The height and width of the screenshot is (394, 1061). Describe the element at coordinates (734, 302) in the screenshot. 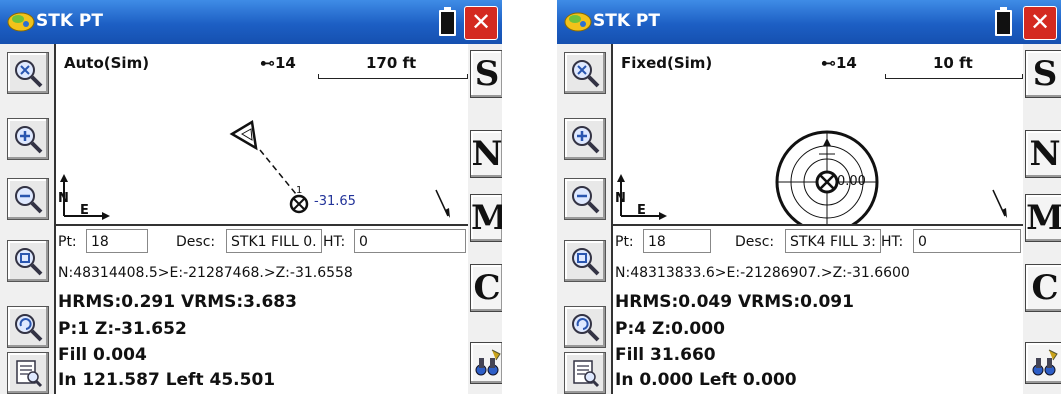

I see `rms-readout: HRMS:0.049 VRMS:0.091` at that location.